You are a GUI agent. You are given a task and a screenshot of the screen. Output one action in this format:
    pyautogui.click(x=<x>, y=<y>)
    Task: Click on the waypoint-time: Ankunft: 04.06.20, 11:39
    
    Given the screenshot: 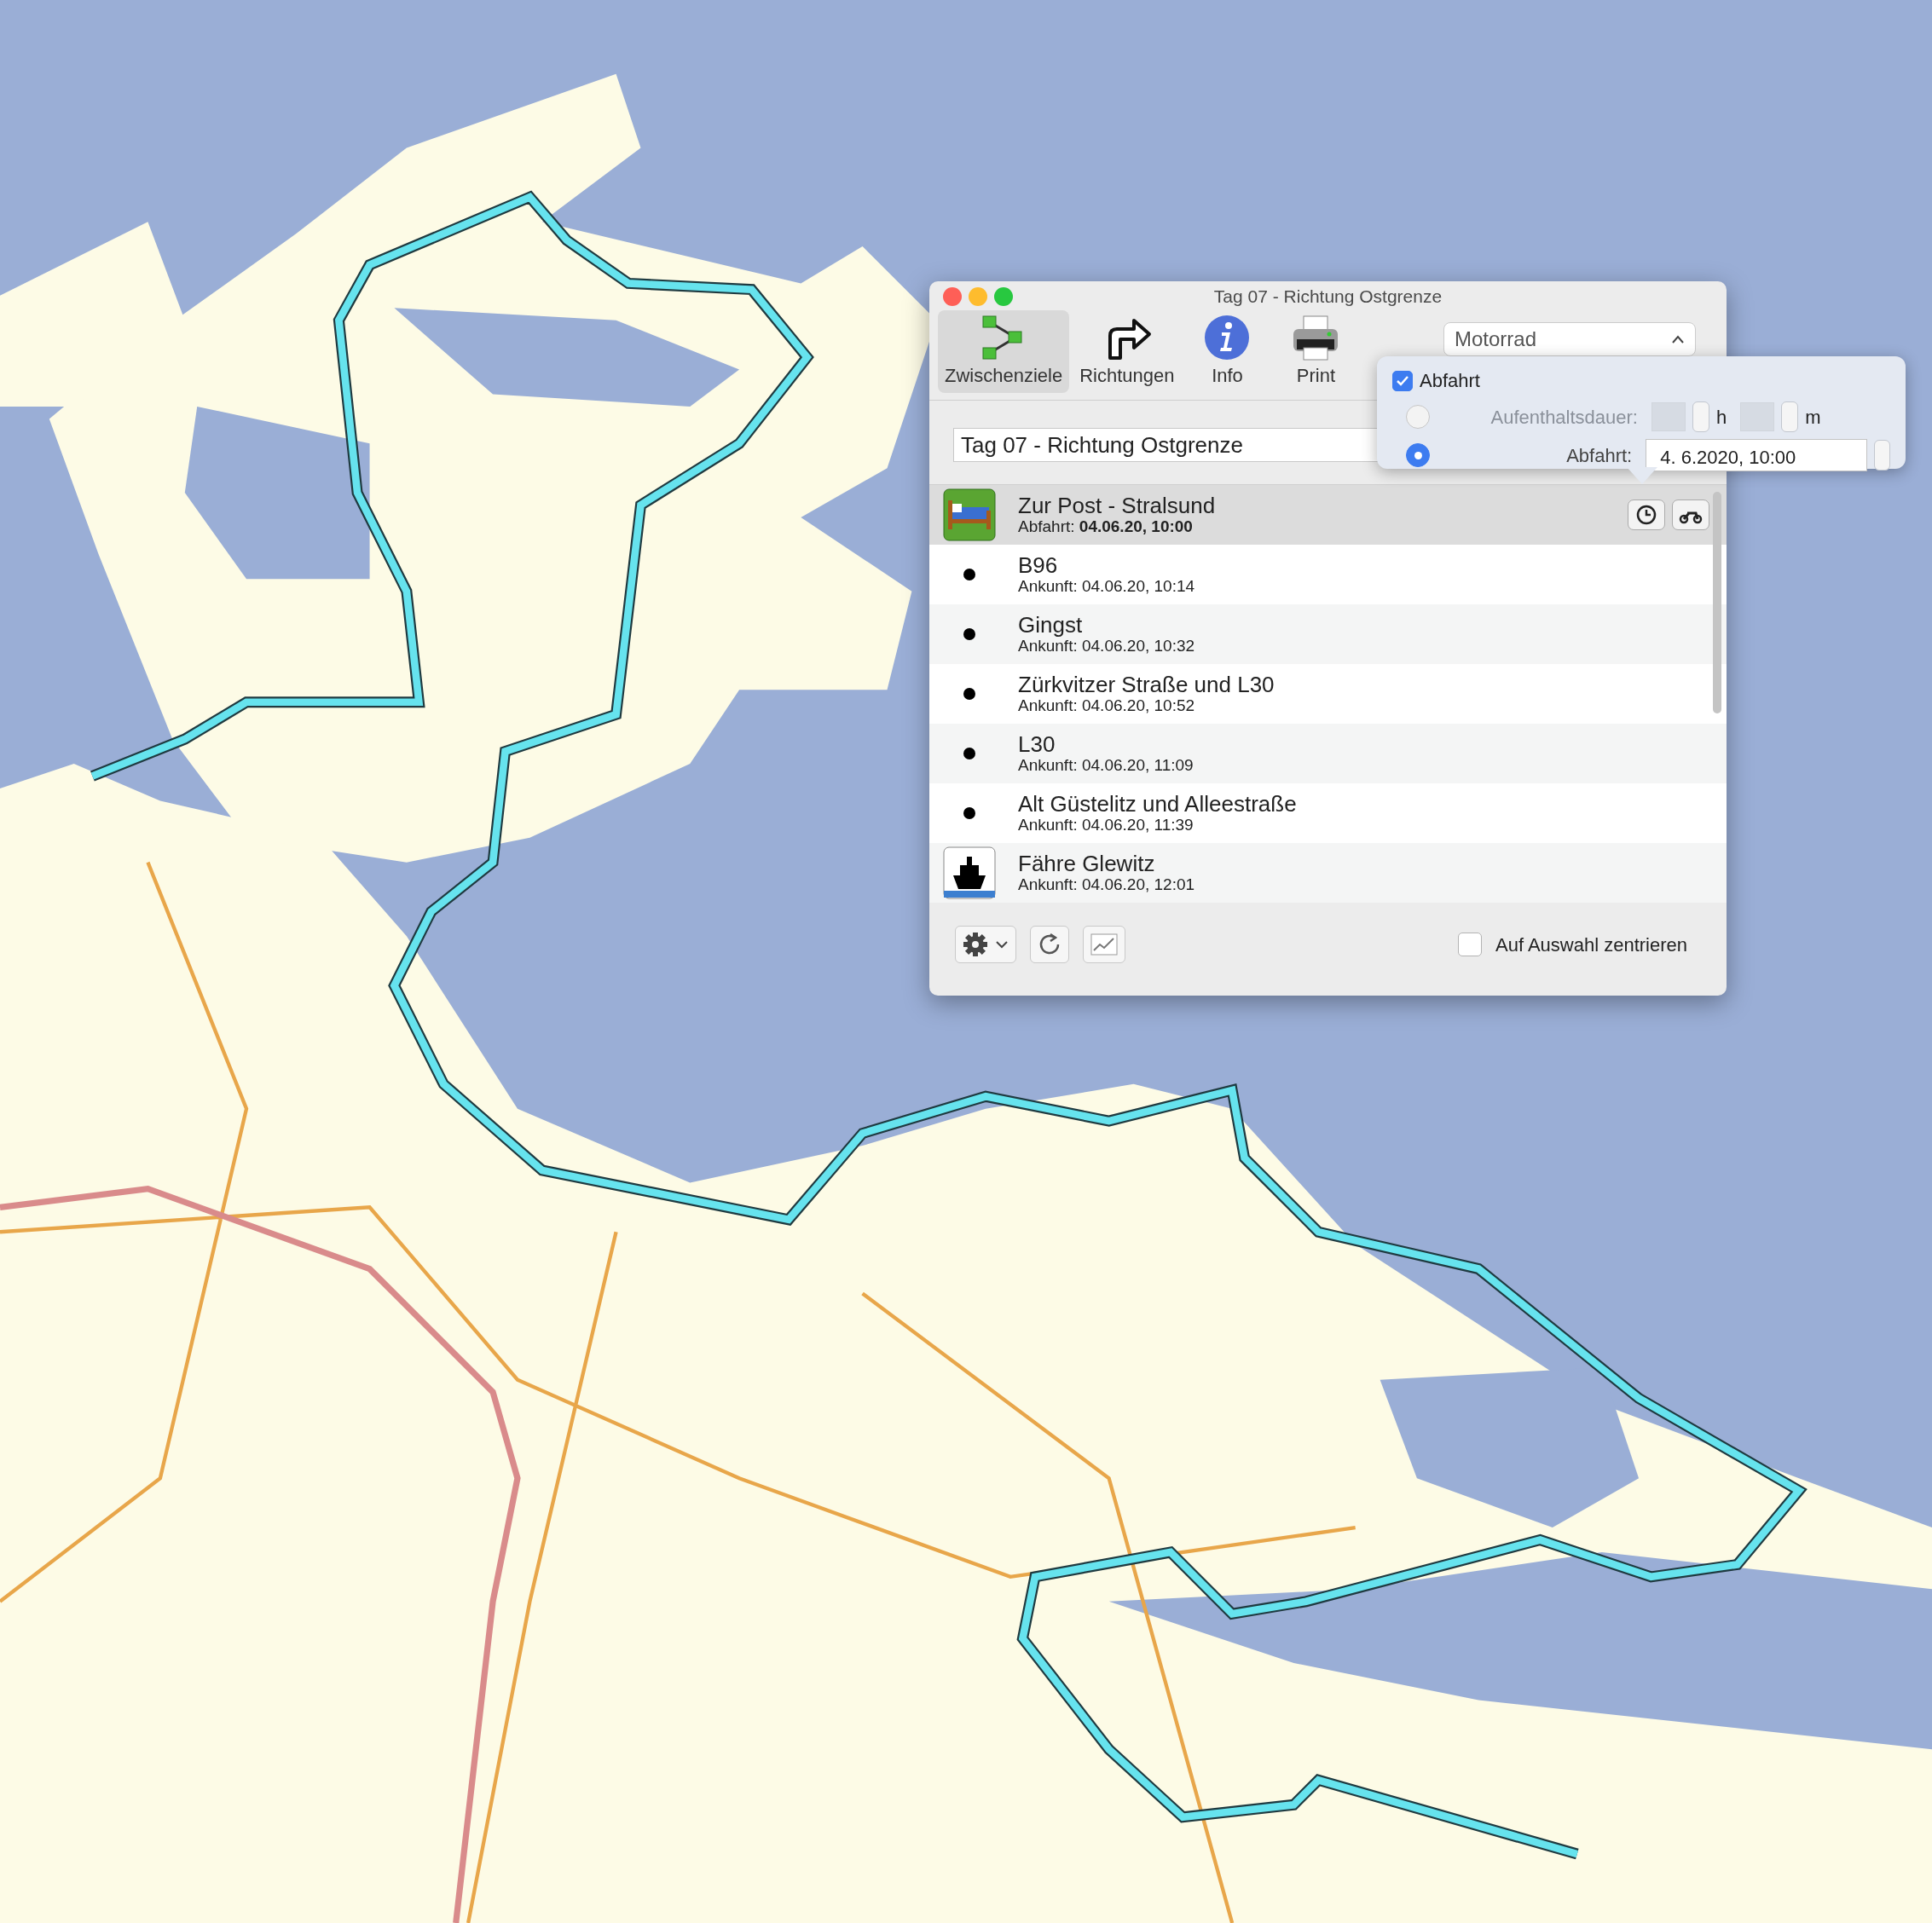 What is the action you would take?
    pyautogui.click(x=1106, y=825)
    